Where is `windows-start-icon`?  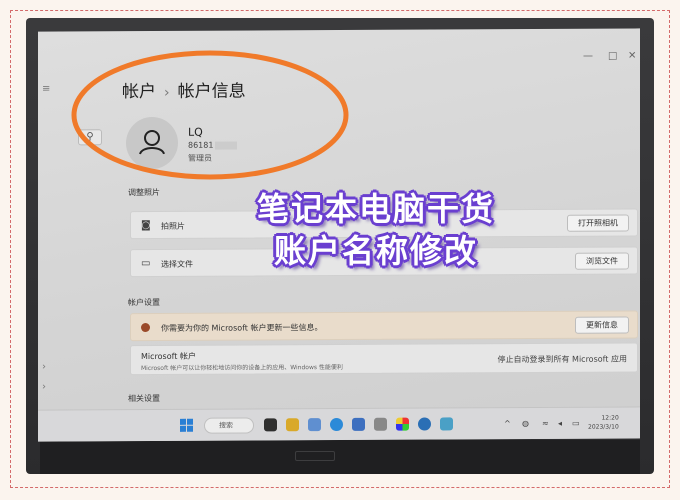
windows-start-icon is located at coordinates (187, 425).